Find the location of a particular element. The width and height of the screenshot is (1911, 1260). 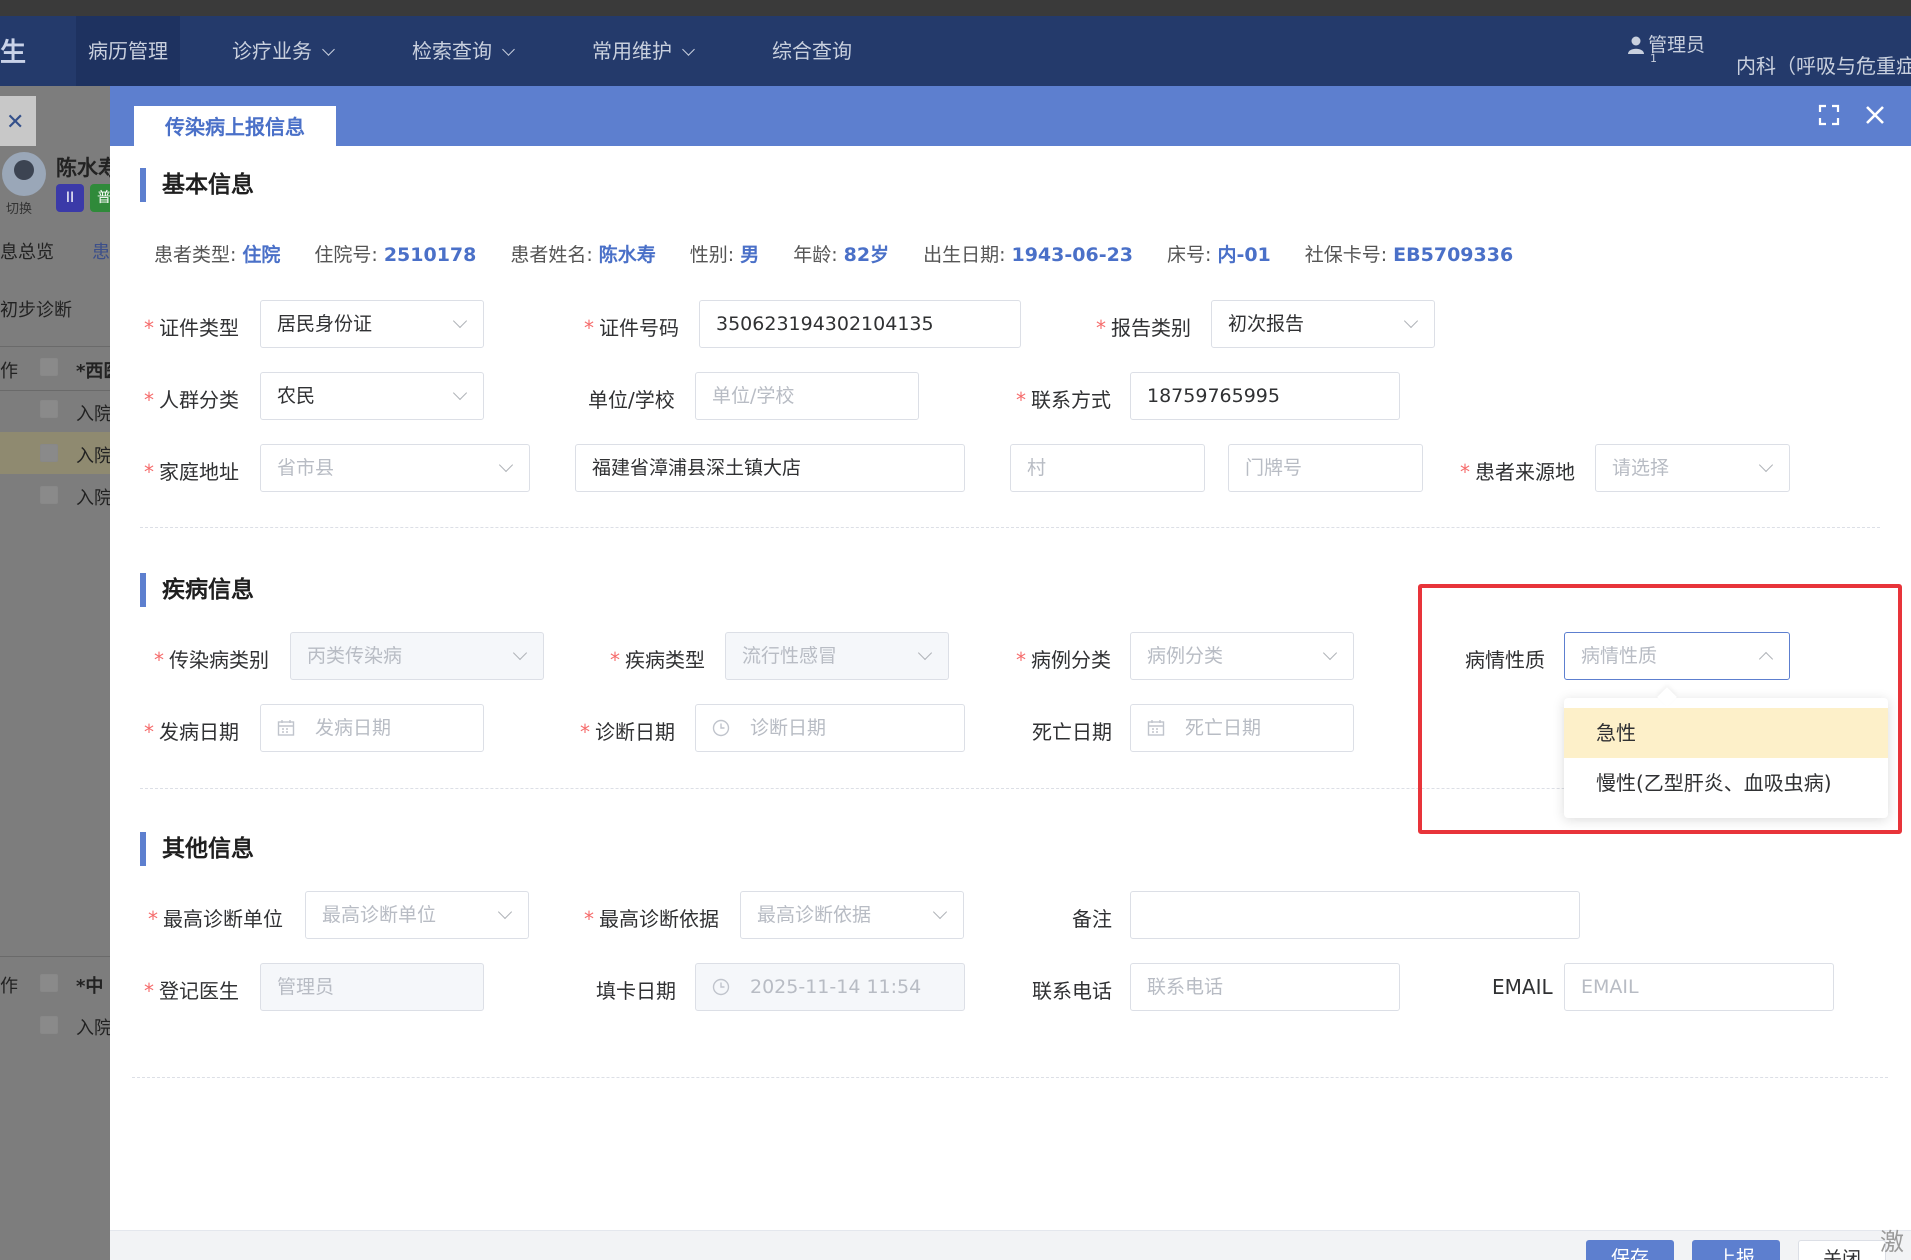

close-icon is located at coordinates (1875, 115).